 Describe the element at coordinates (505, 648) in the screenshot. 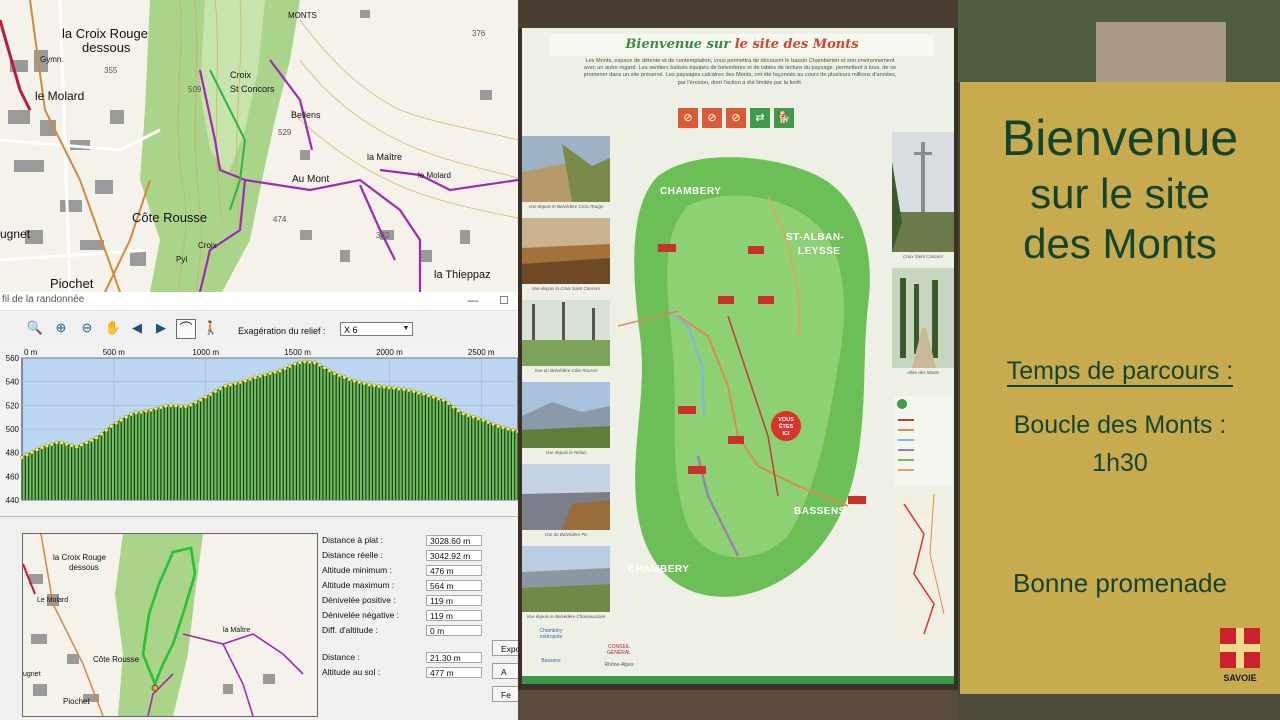

I see `export-button: Expo` at that location.